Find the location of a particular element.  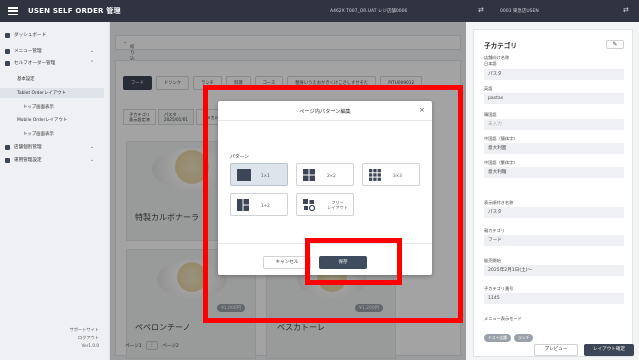

shop-selector: 0003 東急店USEN is located at coordinates (519, 11).